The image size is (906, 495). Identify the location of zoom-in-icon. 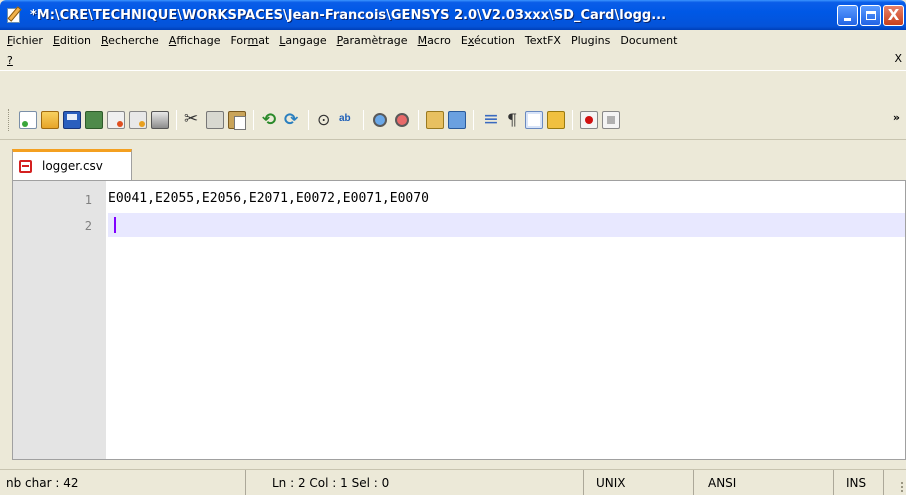
(380, 120).